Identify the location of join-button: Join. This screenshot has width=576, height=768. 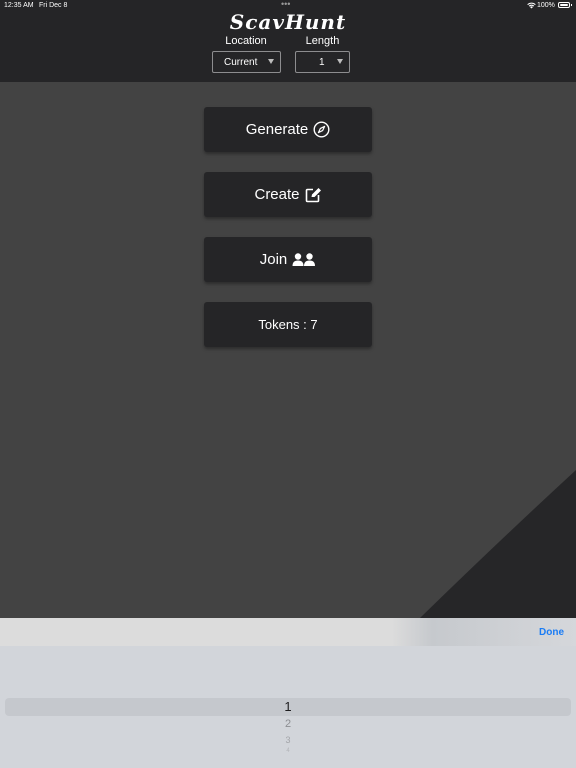
(288, 259).